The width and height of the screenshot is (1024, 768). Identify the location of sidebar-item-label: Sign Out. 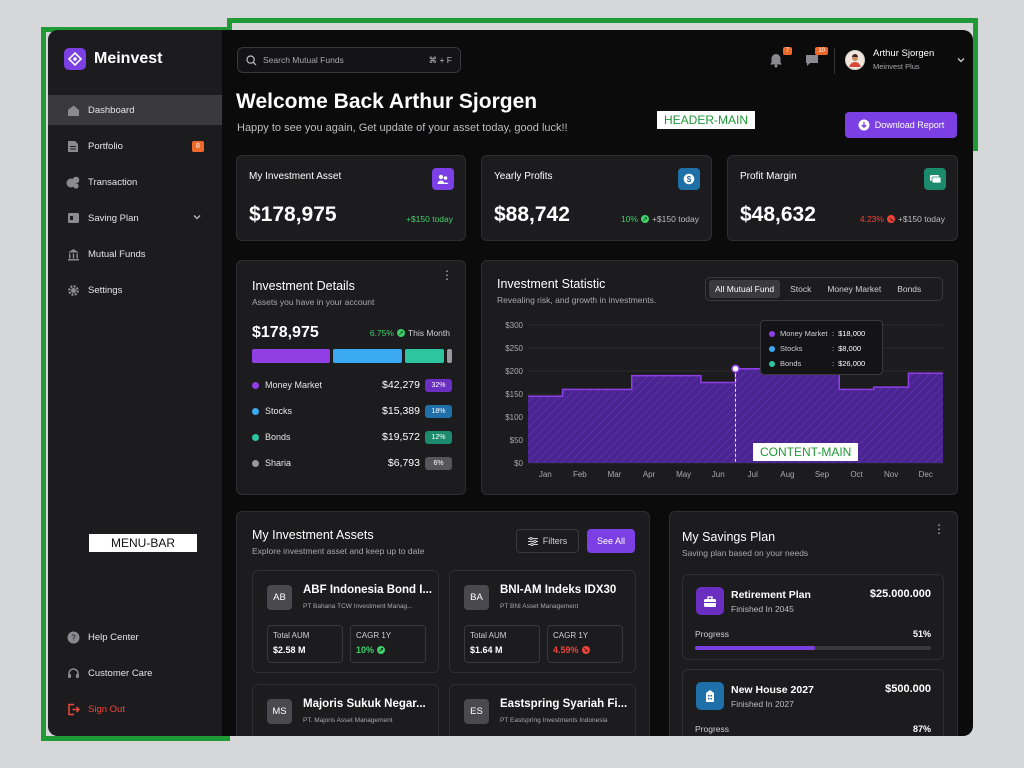
(106, 709).